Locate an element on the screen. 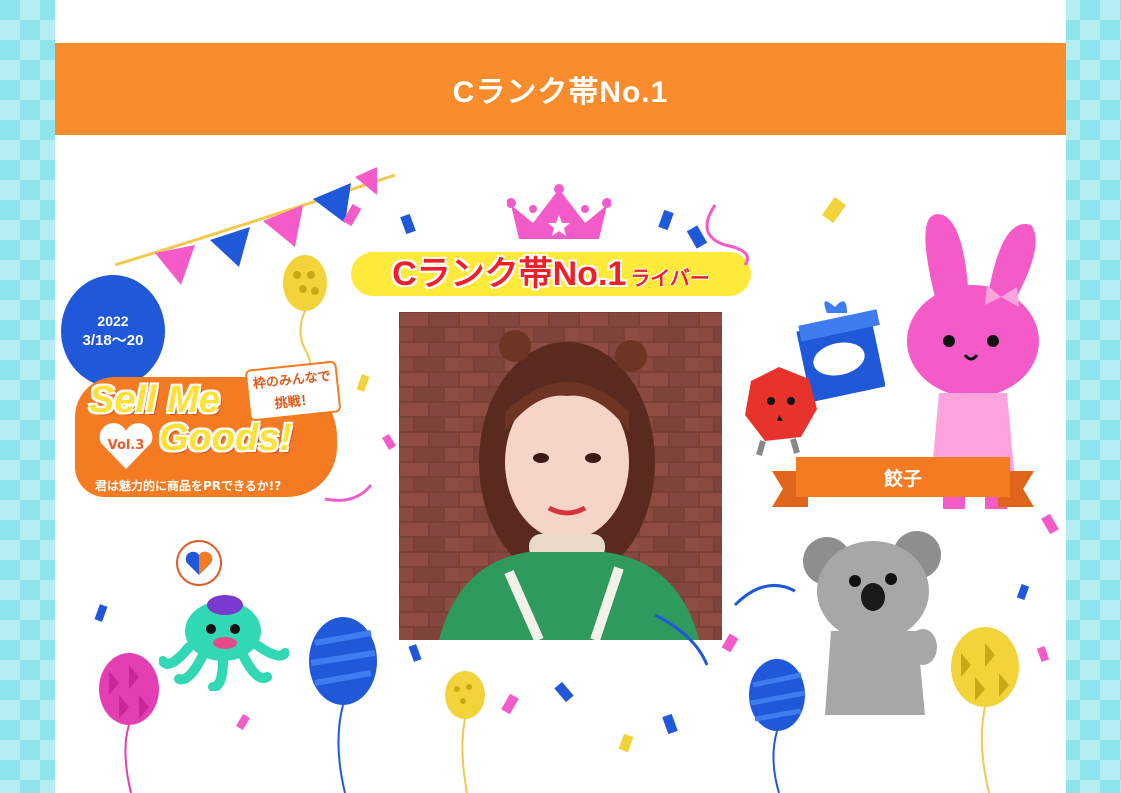 The height and width of the screenshot is (793, 1121). page-title: Cランク帯No.1 is located at coordinates (560, 92).